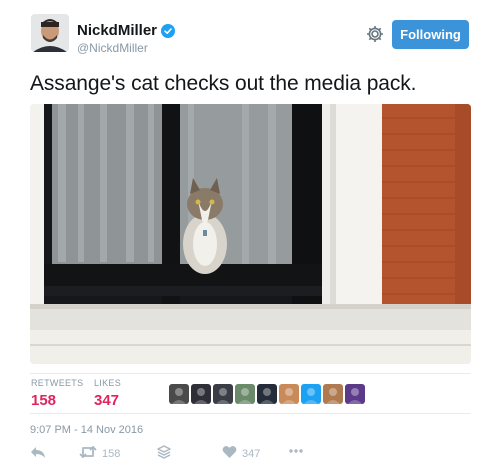 Image resolution: width=500 pixels, height=469 pixels. I want to click on more-icon, so click(296, 451).